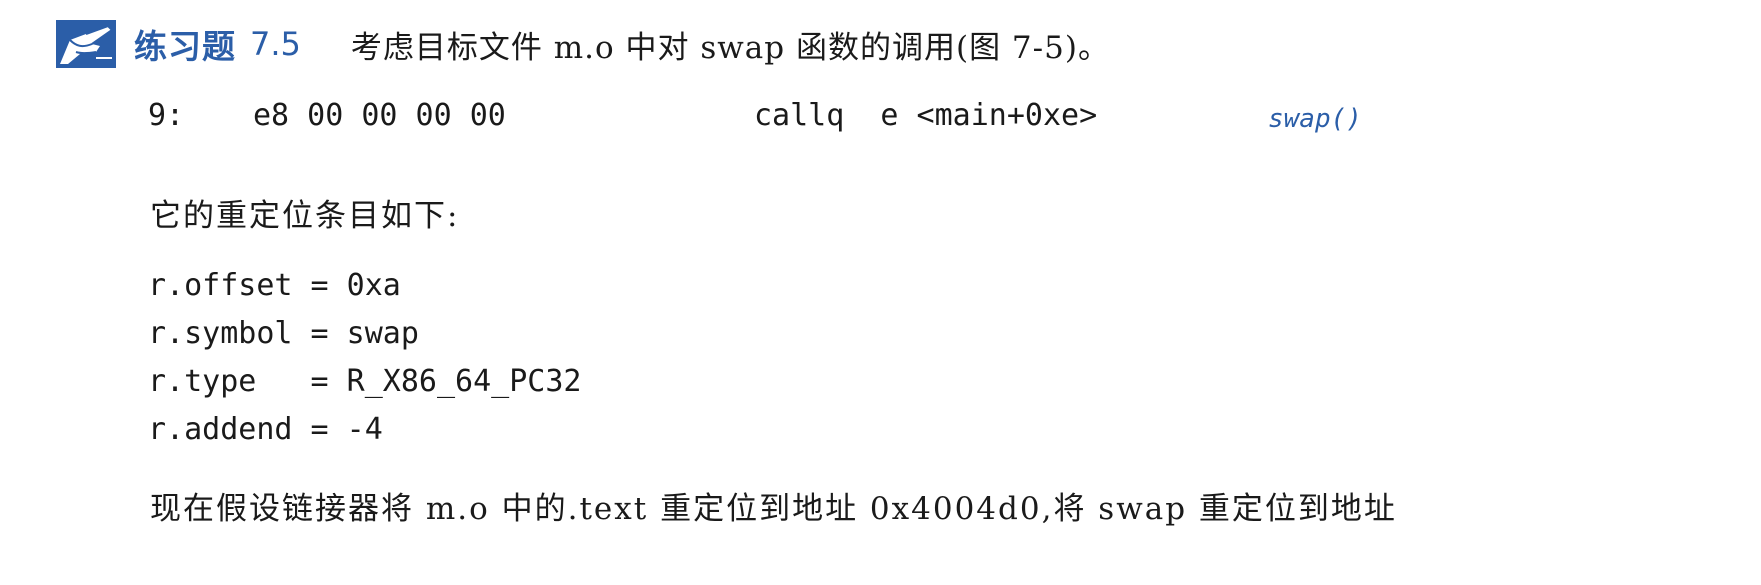 The width and height of the screenshot is (1761, 585). I want to click on disassembly-instruction: callq e <main+0xe>, so click(926, 115).